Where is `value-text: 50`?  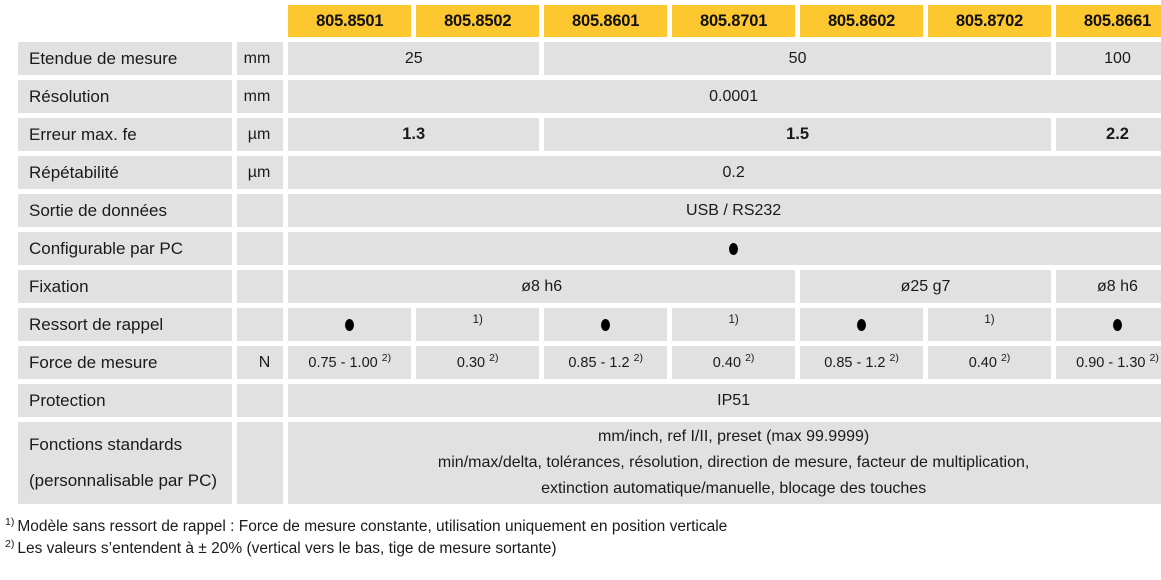
value-text: 50 is located at coordinates (797, 58).